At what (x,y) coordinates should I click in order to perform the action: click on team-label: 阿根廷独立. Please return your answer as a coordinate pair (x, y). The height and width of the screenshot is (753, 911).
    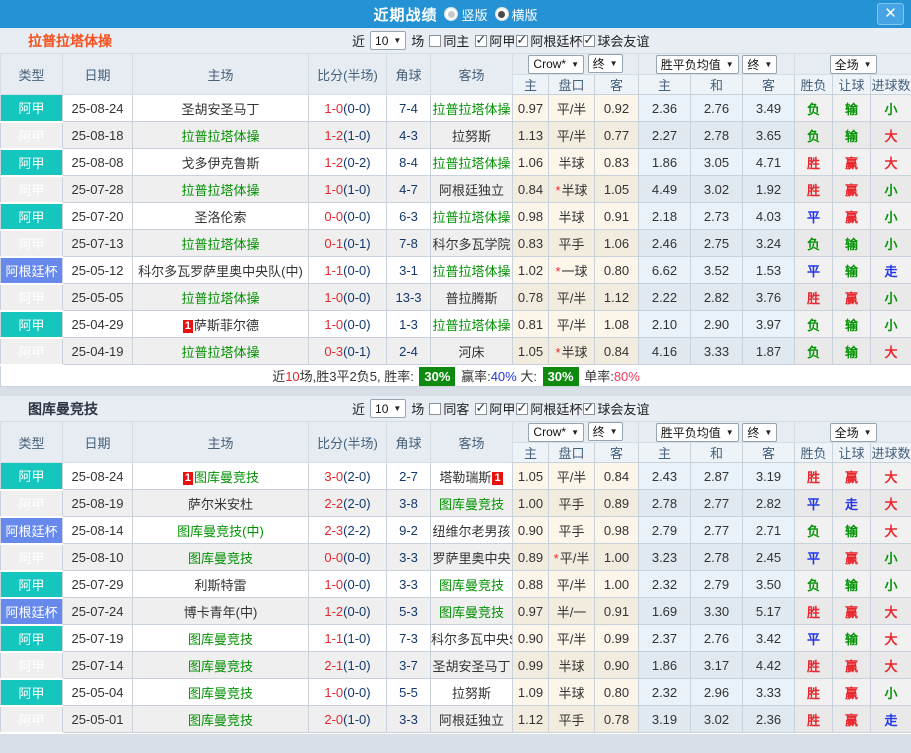
    Looking at the image, I should click on (471, 720).